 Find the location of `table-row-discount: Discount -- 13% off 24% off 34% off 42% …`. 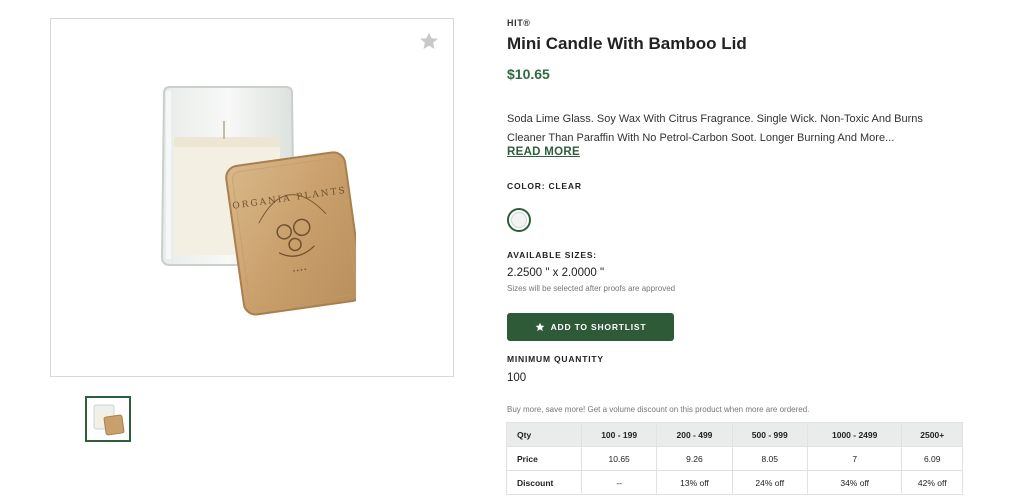

table-row-discount: Discount -- 13% off 24% off 34% off 42% … is located at coordinates (734, 482).